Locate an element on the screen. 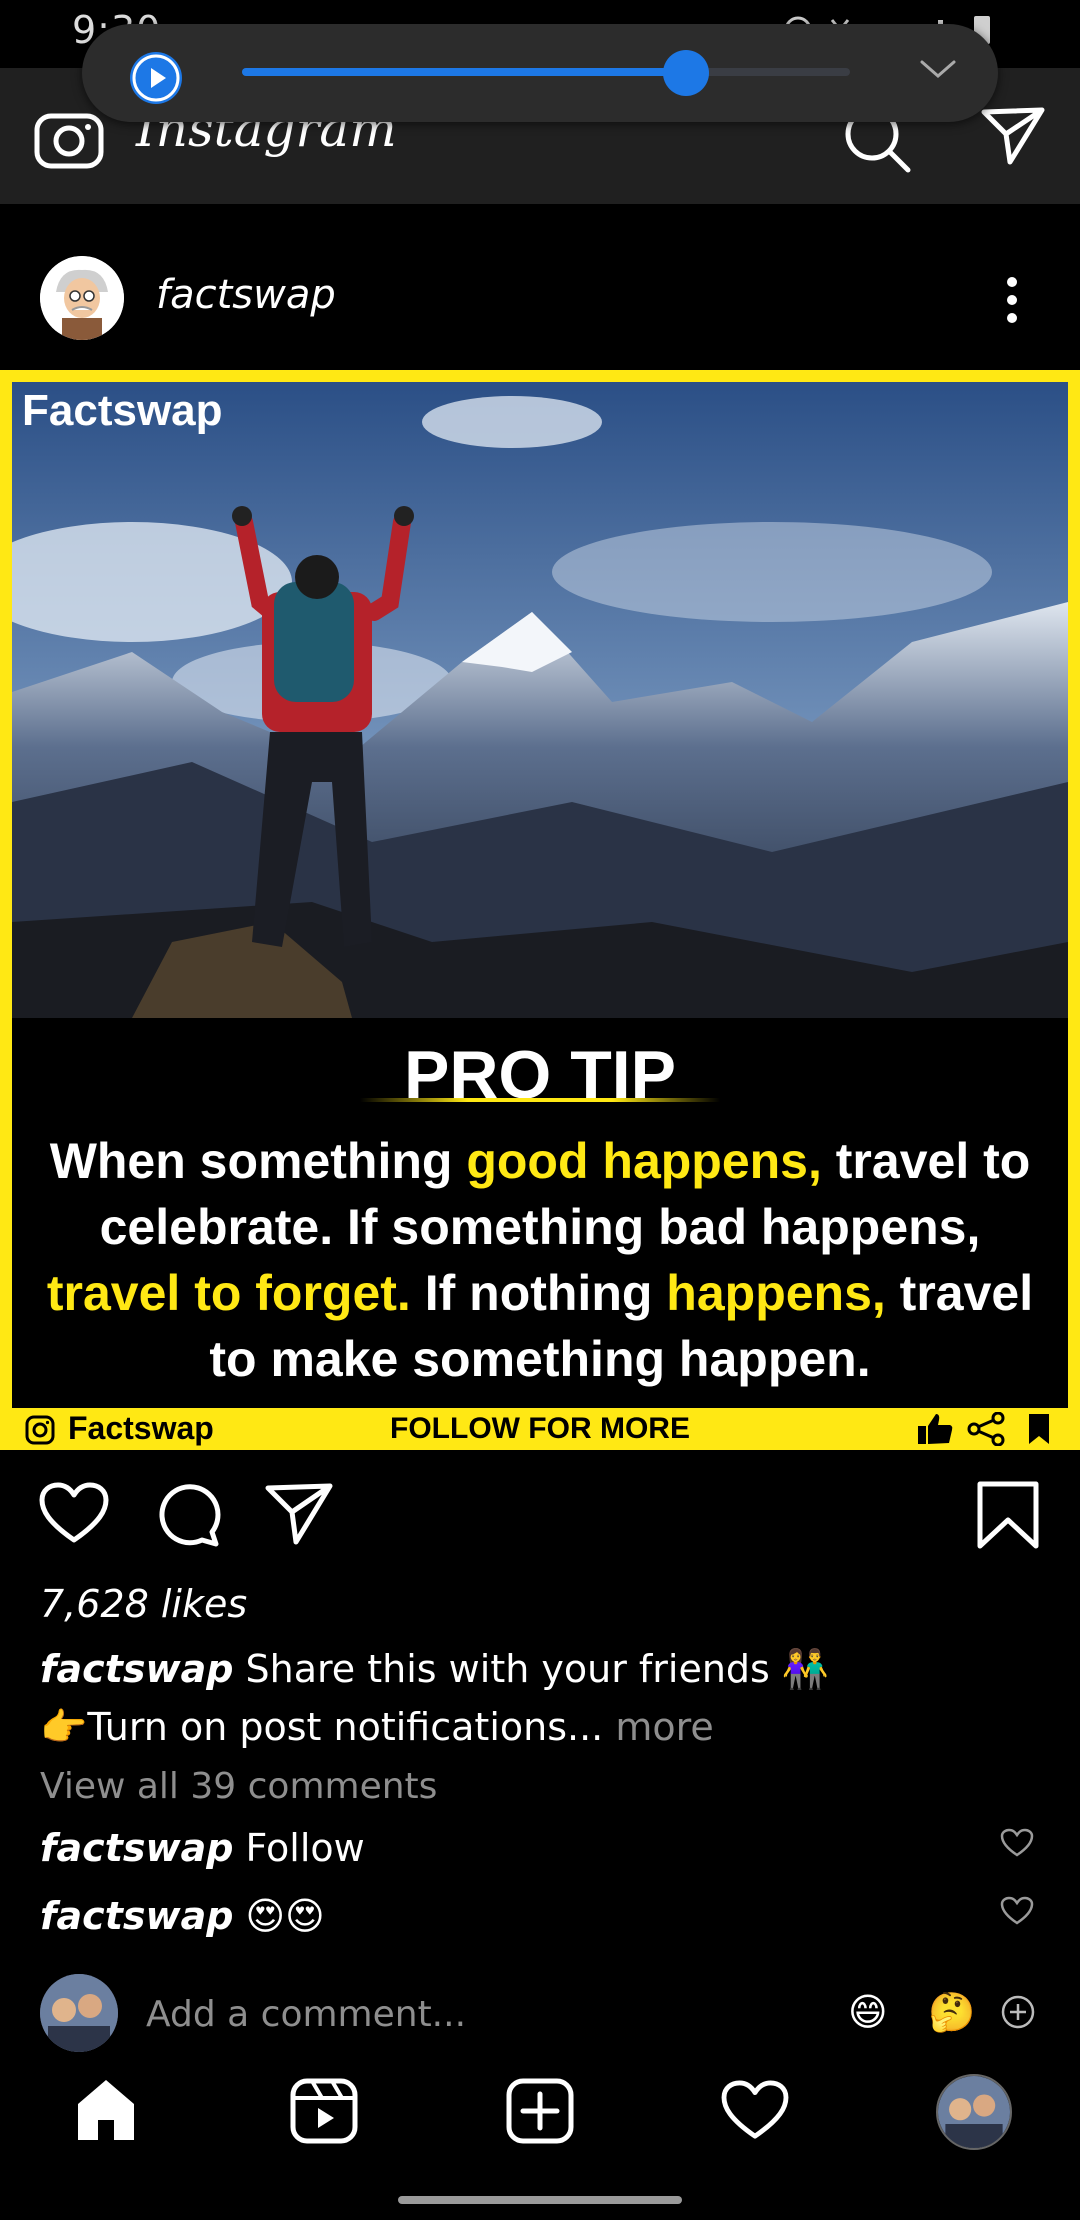  play-button is located at coordinates (156, 78).